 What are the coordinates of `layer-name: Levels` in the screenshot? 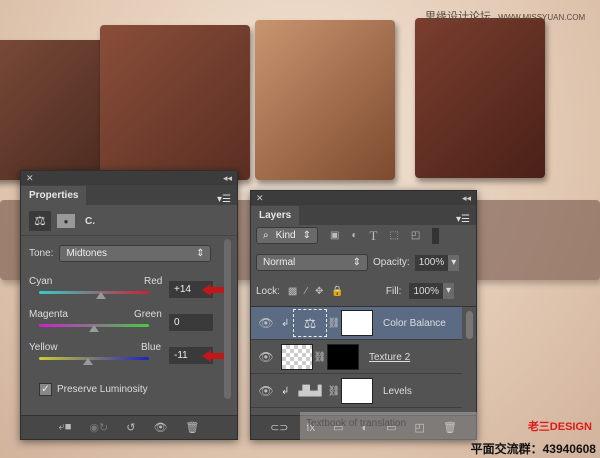 It's located at (397, 391).